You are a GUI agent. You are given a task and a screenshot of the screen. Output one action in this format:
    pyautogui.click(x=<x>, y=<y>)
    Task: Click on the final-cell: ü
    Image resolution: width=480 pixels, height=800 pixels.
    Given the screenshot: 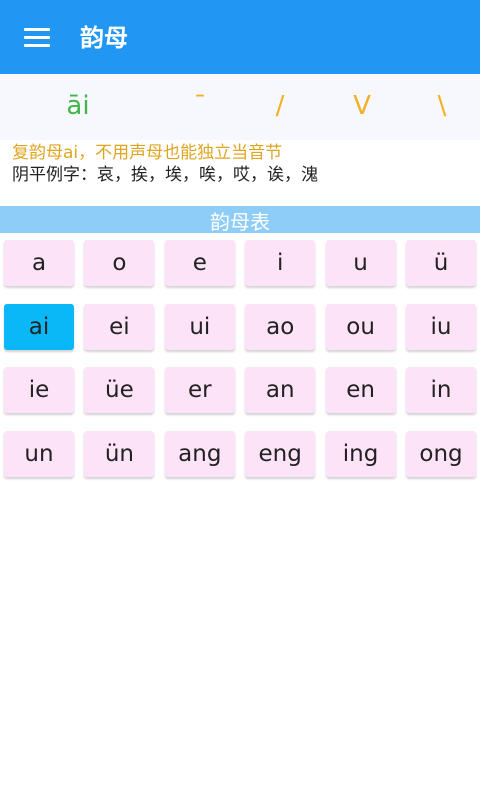 What is the action you would take?
    pyautogui.click(x=441, y=263)
    